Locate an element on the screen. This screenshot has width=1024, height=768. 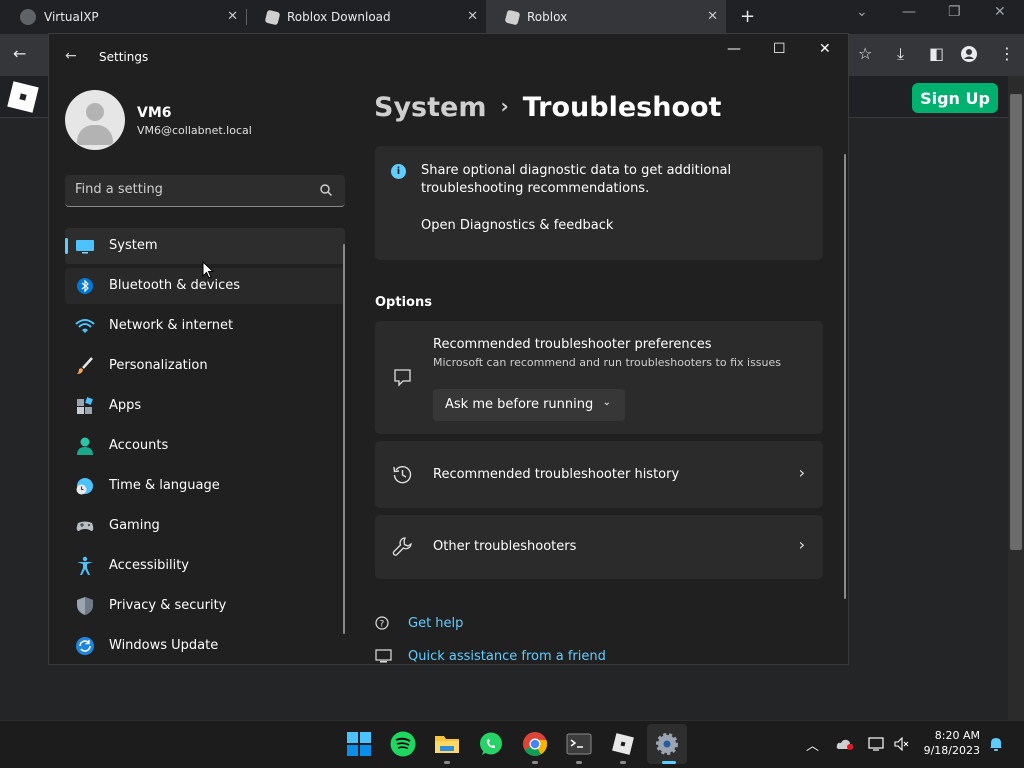
back-icon: ← is located at coordinates (19, 53).